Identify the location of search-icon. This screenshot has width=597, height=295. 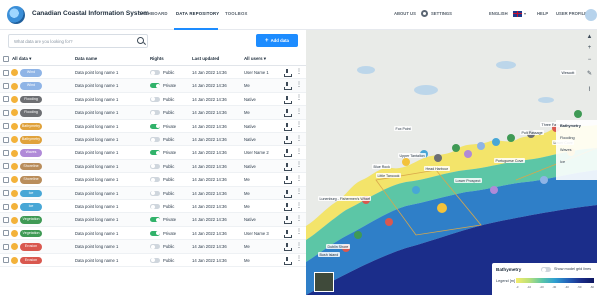
(140, 40).